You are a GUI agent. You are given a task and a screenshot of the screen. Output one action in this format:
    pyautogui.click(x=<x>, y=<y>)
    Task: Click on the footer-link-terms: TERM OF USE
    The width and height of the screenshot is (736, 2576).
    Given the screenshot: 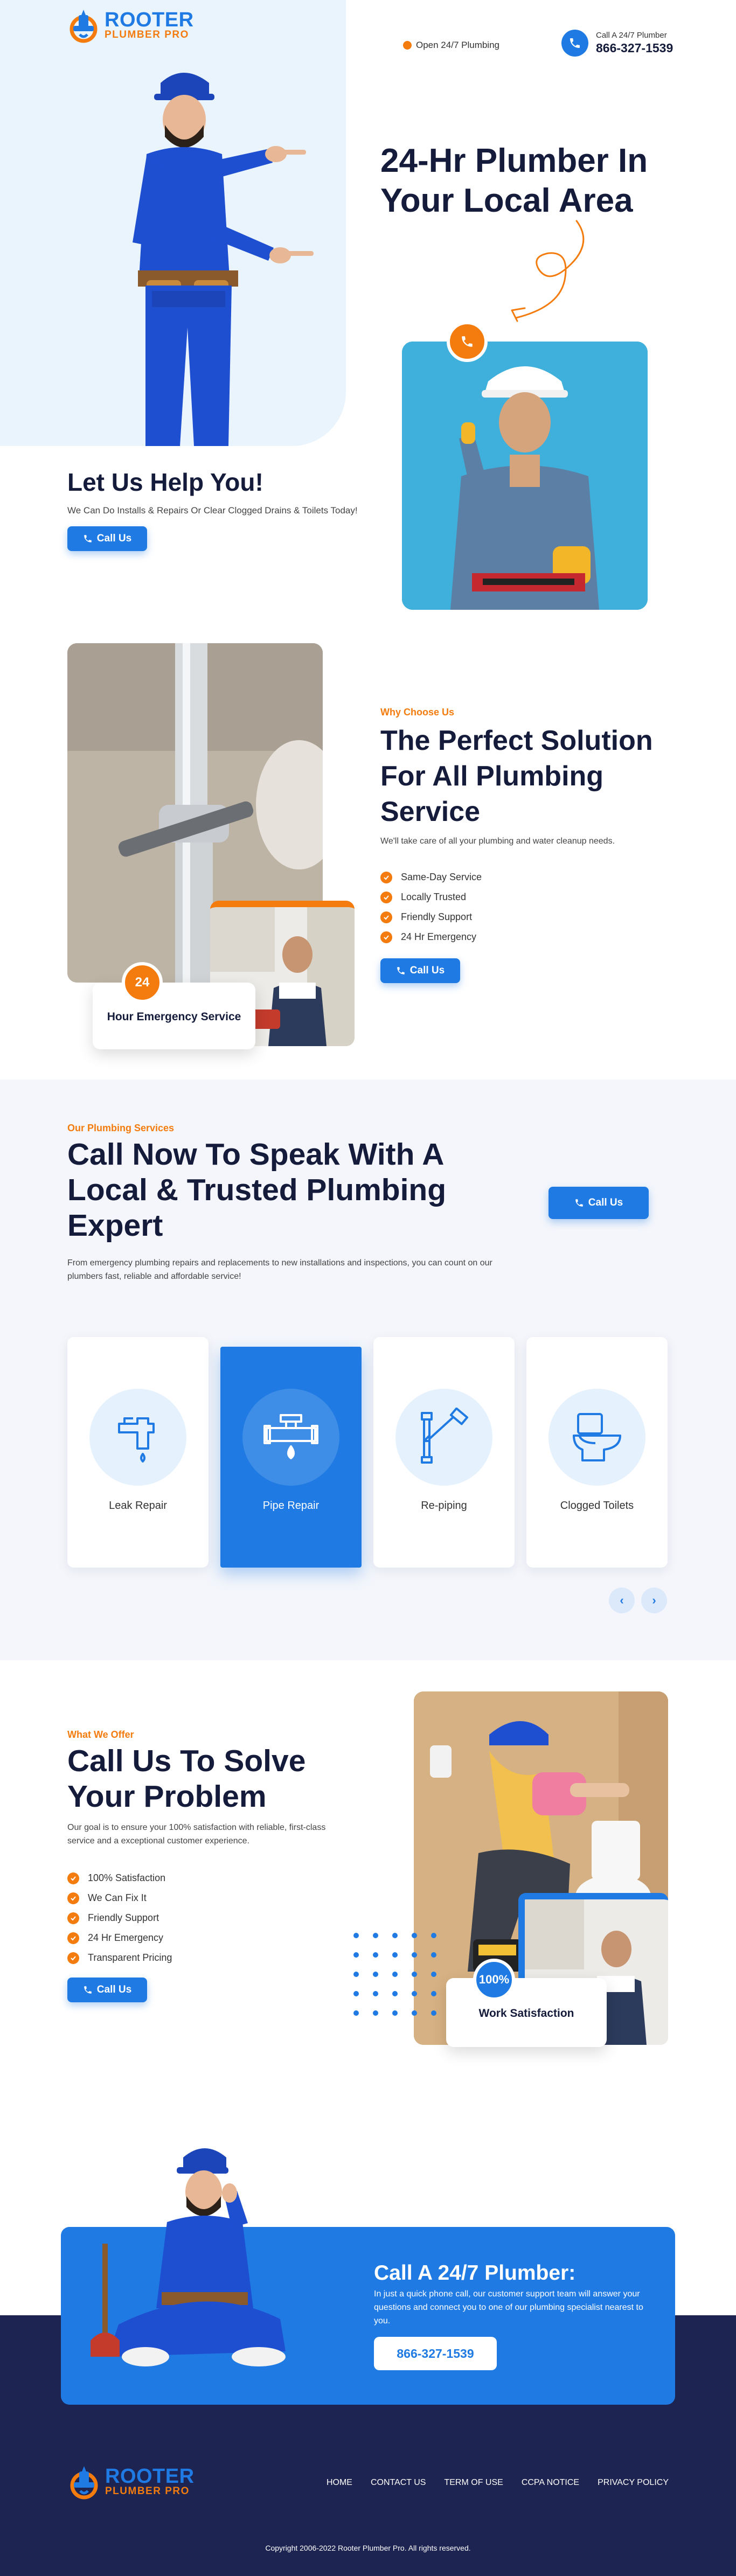 What is the action you would take?
    pyautogui.click(x=473, y=2483)
    